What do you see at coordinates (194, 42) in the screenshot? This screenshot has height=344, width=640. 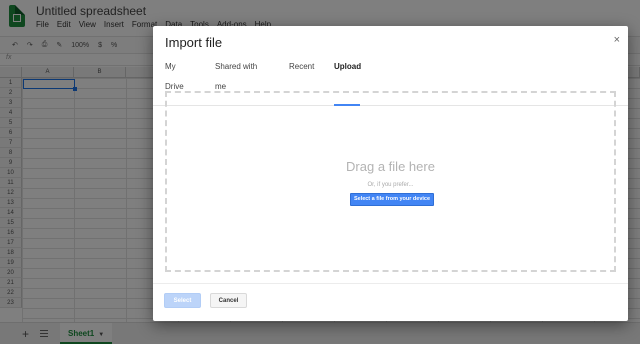 I see `dialog-title: Import file` at bounding box center [194, 42].